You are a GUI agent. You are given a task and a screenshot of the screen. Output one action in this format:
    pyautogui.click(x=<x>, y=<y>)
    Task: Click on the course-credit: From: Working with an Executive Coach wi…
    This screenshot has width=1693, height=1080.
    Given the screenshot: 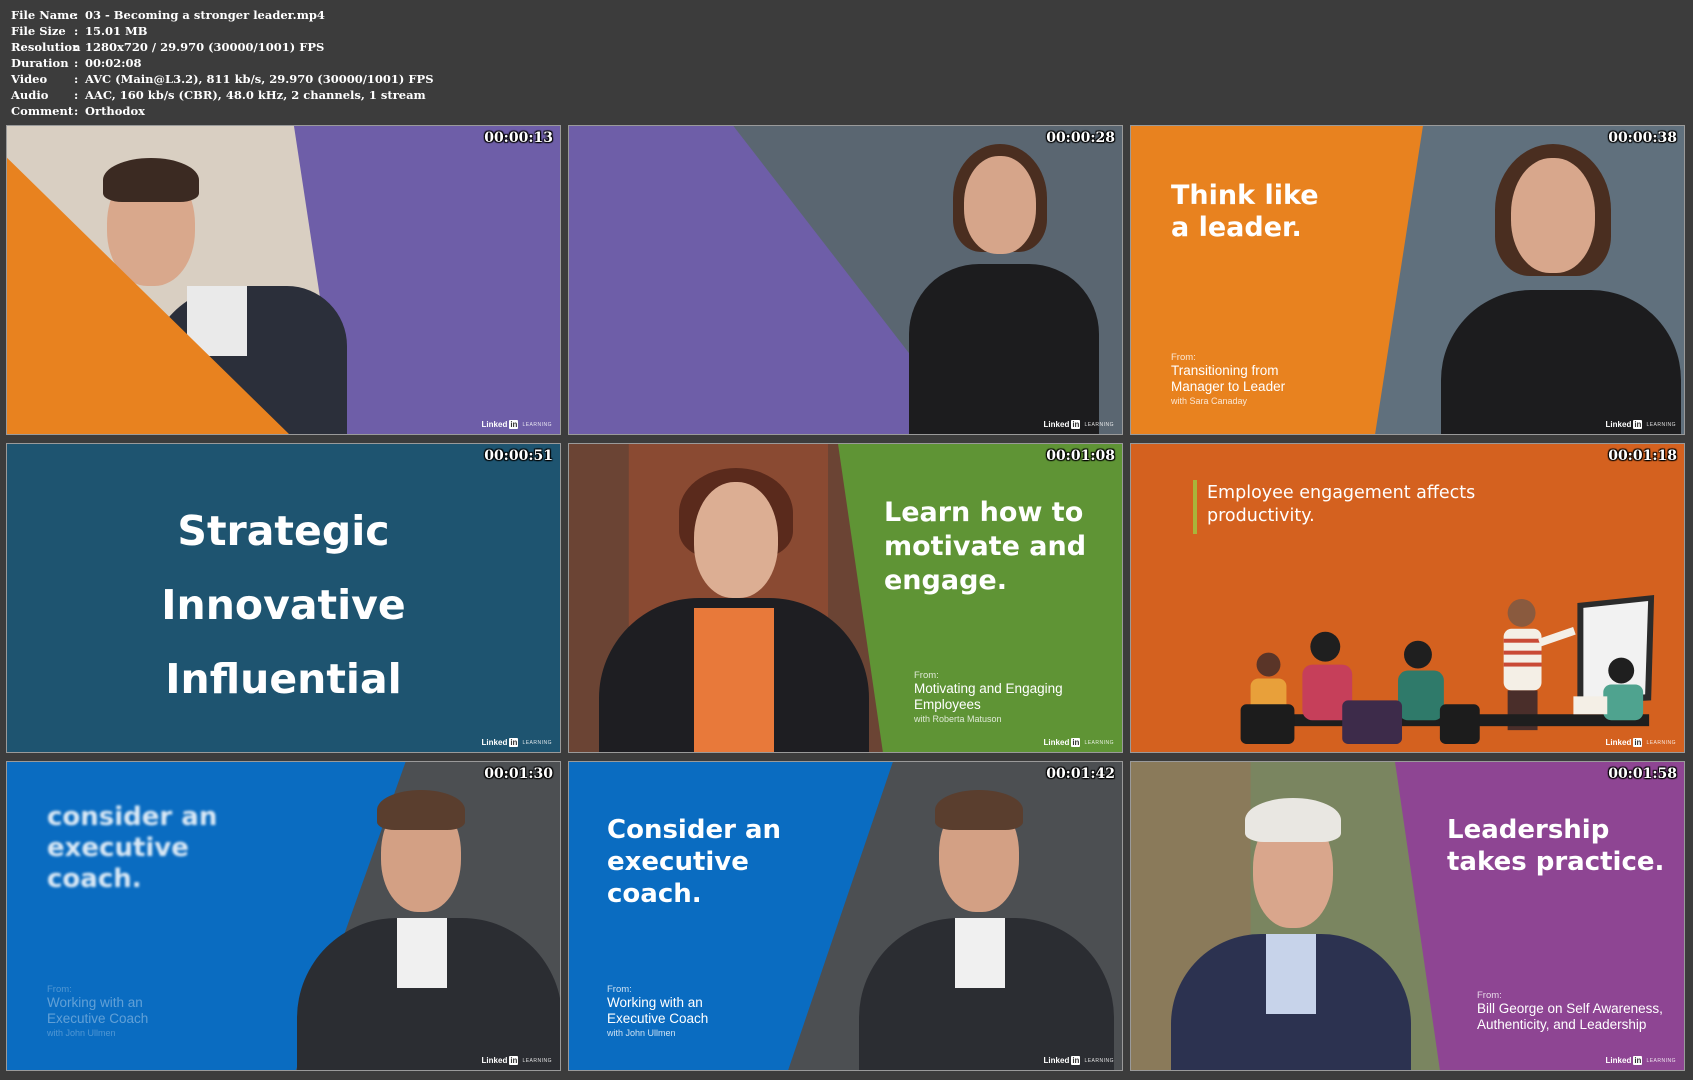 What is the action you would take?
    pyautogui.click(x=657, y=1011)
    